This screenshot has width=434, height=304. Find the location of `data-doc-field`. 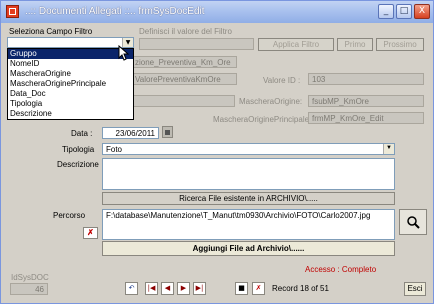

data-doc-field is located at coordinates (183, 101).